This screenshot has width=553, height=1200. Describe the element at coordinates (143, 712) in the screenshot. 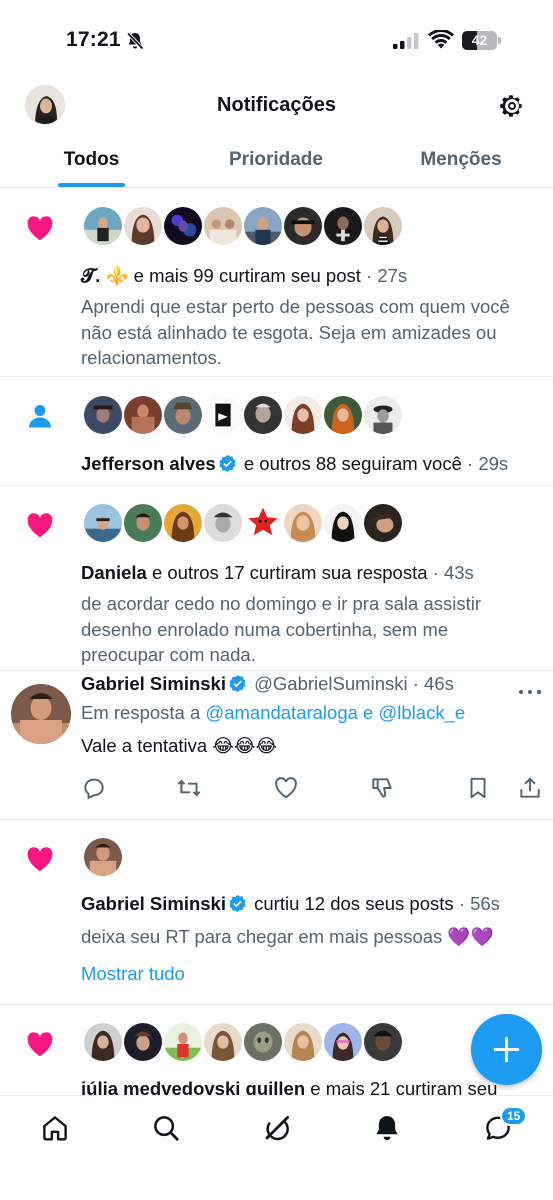

I see `reply-prefix: Em resposta a` at that location.